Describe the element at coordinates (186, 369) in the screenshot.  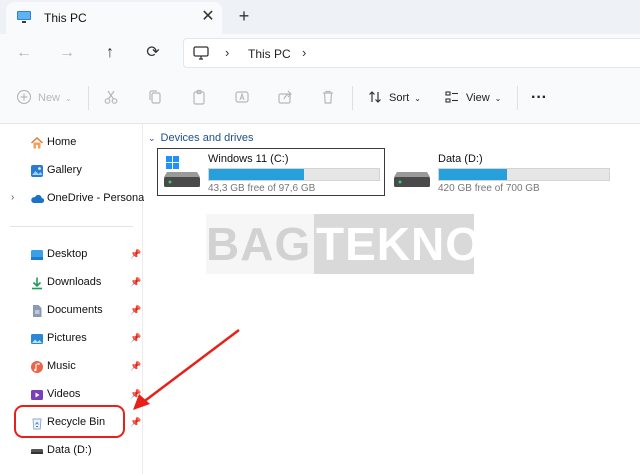
I see `annotation-arrow-icon` at that location.